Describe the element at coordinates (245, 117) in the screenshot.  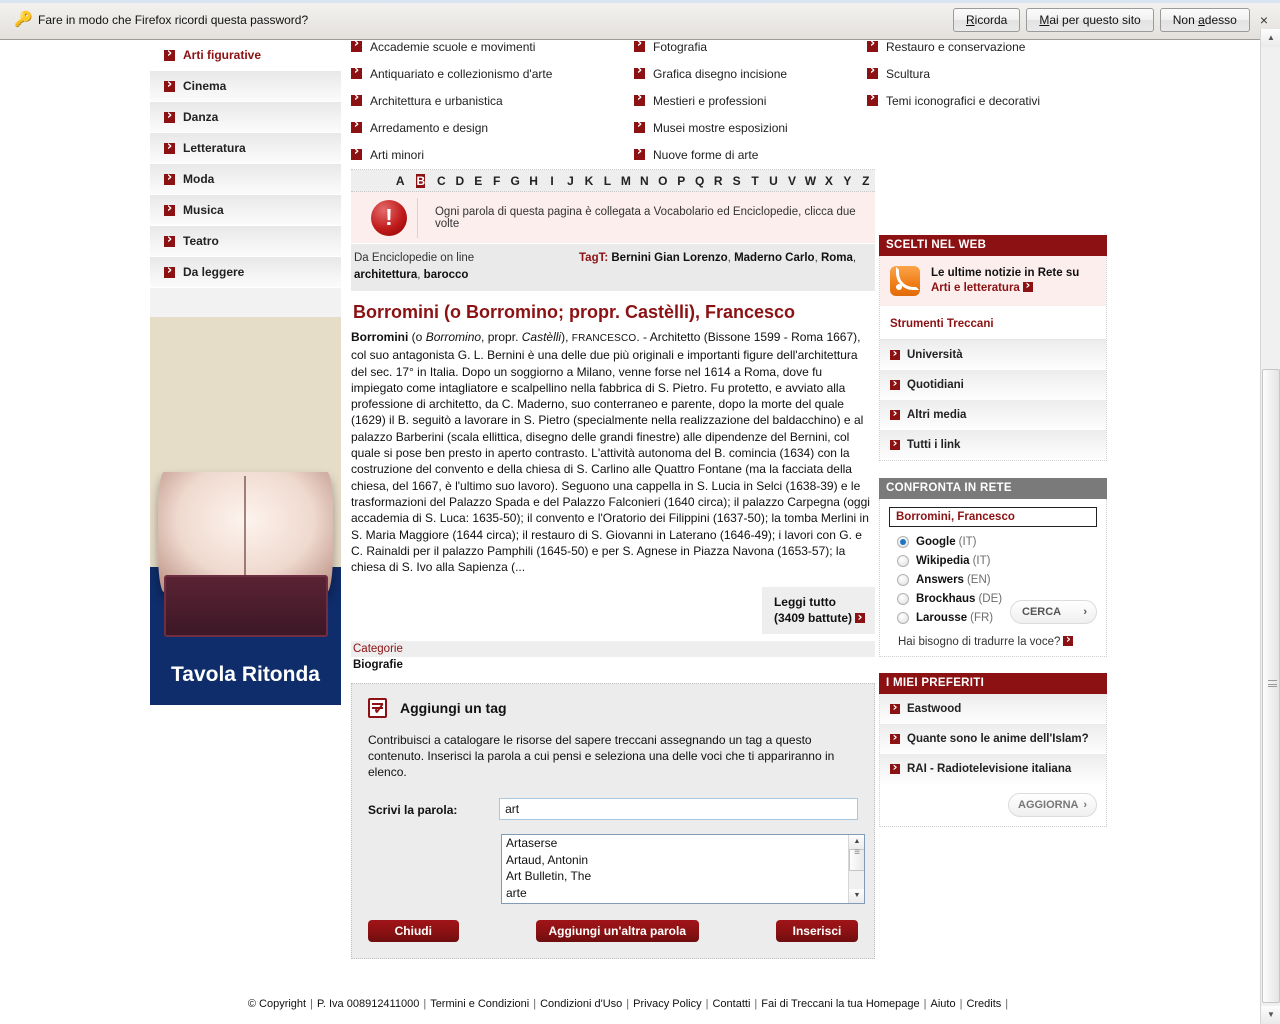
I see `sidebar-item-danza: Danza` at that location.